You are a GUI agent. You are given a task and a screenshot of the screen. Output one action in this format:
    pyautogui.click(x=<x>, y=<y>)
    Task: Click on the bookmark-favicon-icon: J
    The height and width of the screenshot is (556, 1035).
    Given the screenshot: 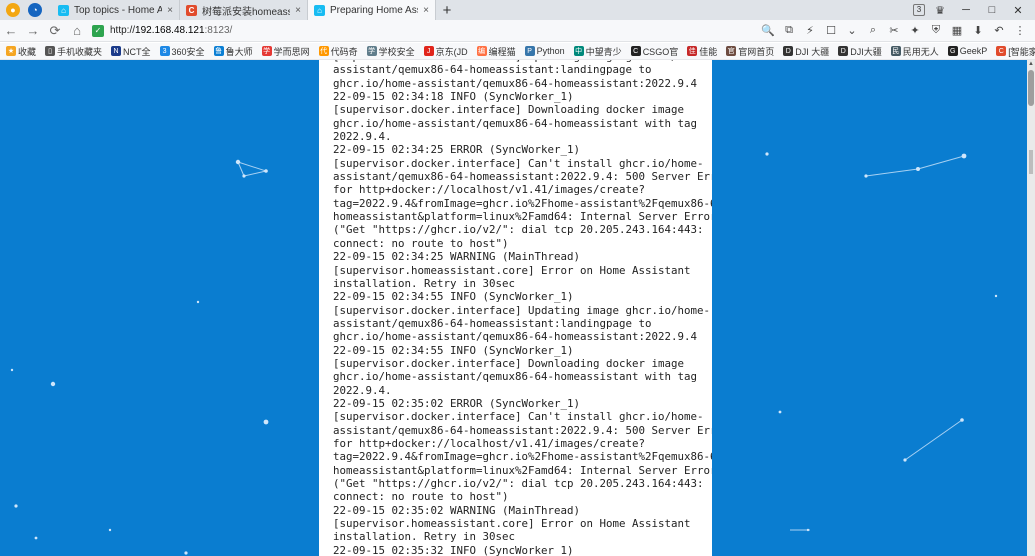 What is the action you would take?
    pyautogui.click(x=428, y=51)
    